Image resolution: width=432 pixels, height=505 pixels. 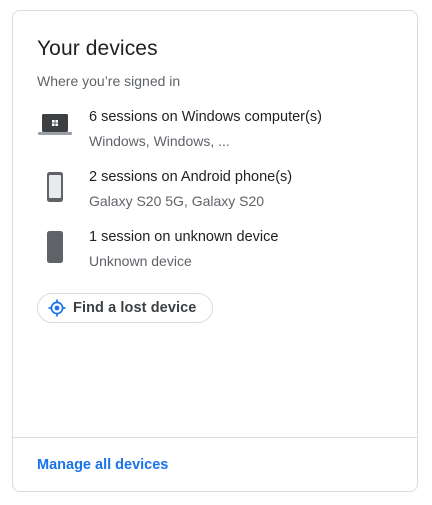 What do you see at coordinates (177, 201) in the screenshot?
I see `device-detail: Galaxy S20 5G, Galaxy S20` at bounding box center [177, 201].